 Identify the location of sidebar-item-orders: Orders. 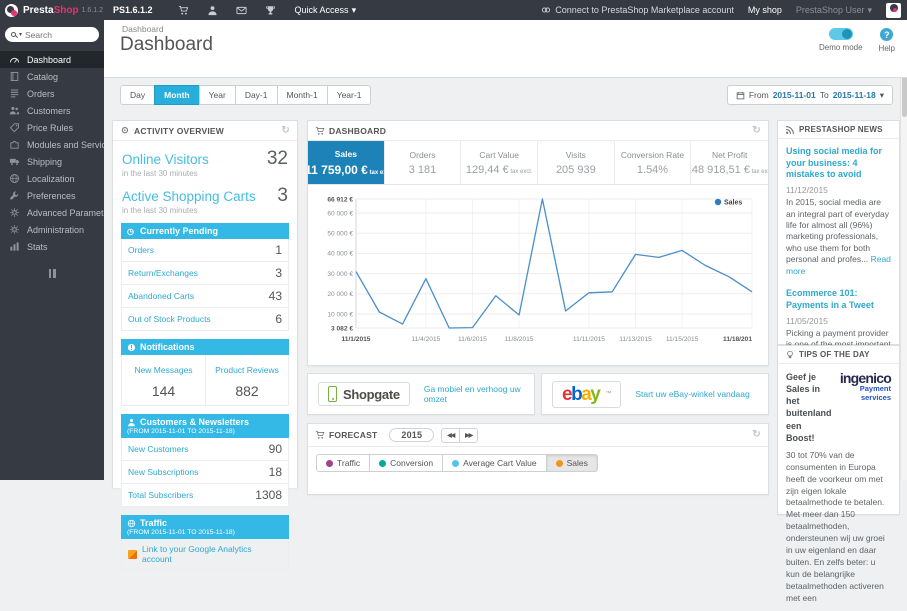
(52, 93).